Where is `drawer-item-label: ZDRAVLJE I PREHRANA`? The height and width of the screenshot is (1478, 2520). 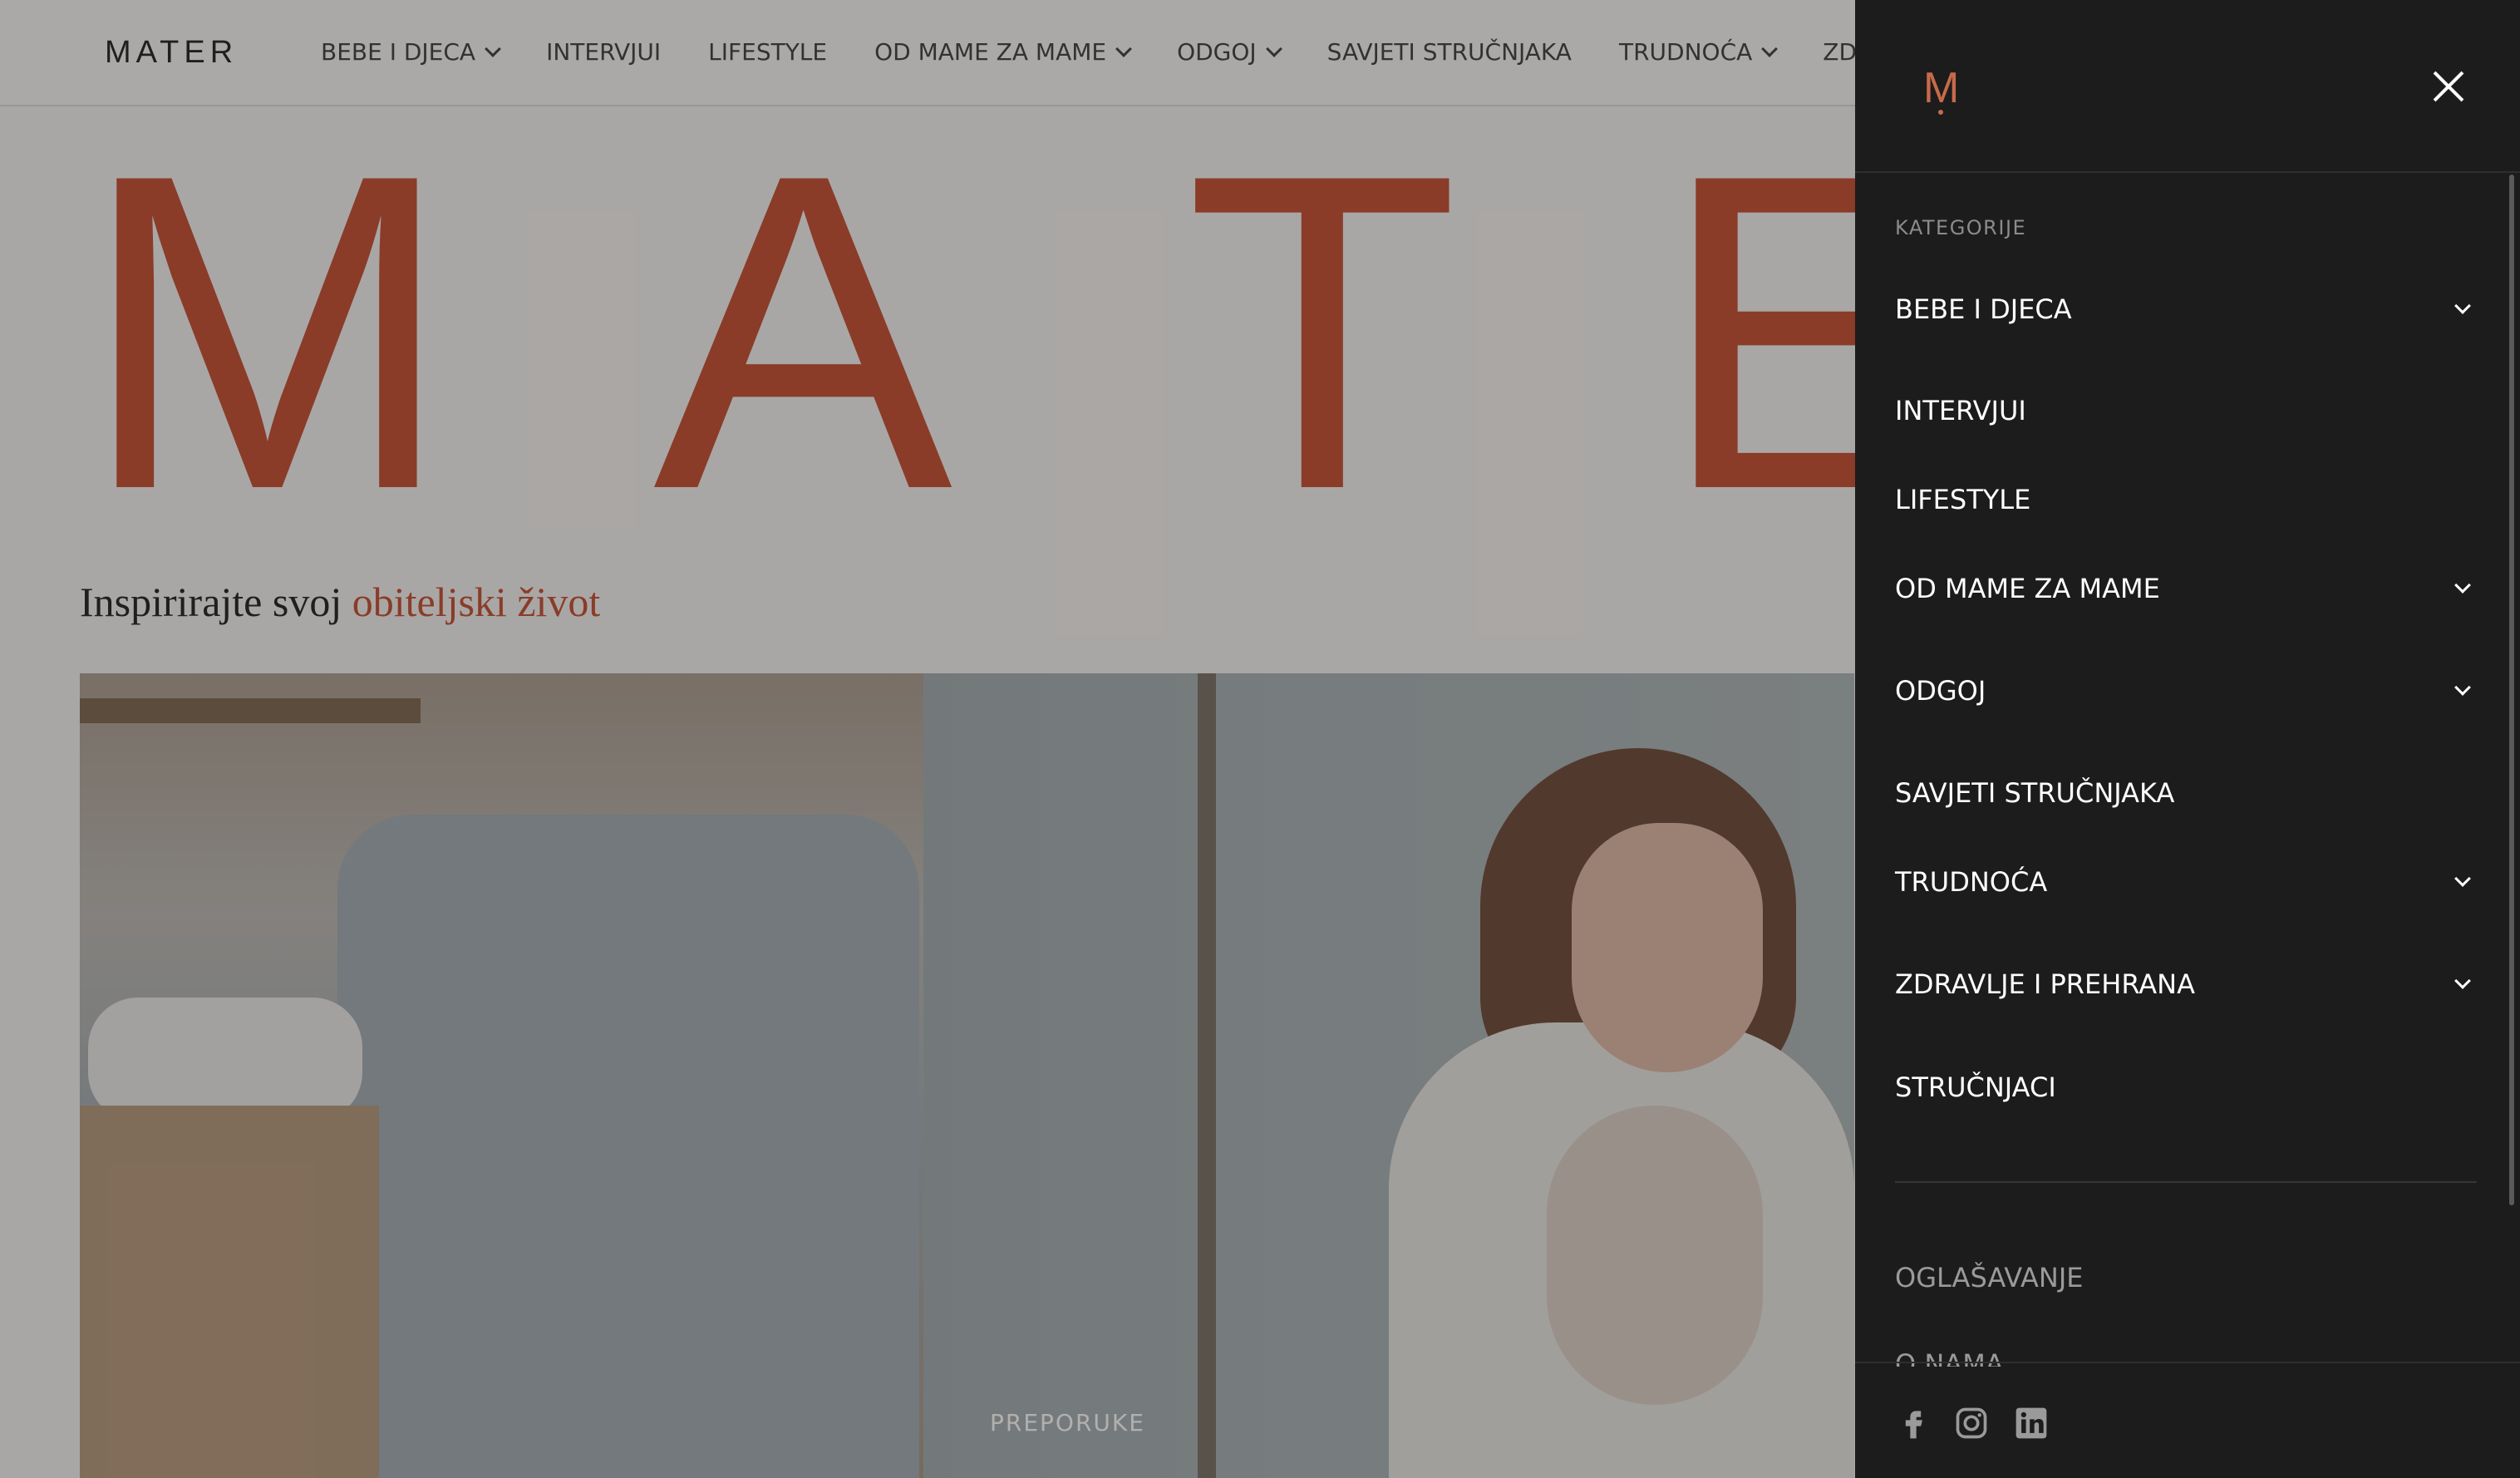 drawer-item-label: ZDRAVLJE I PREHRANA is located at coordinates (2045, 984).